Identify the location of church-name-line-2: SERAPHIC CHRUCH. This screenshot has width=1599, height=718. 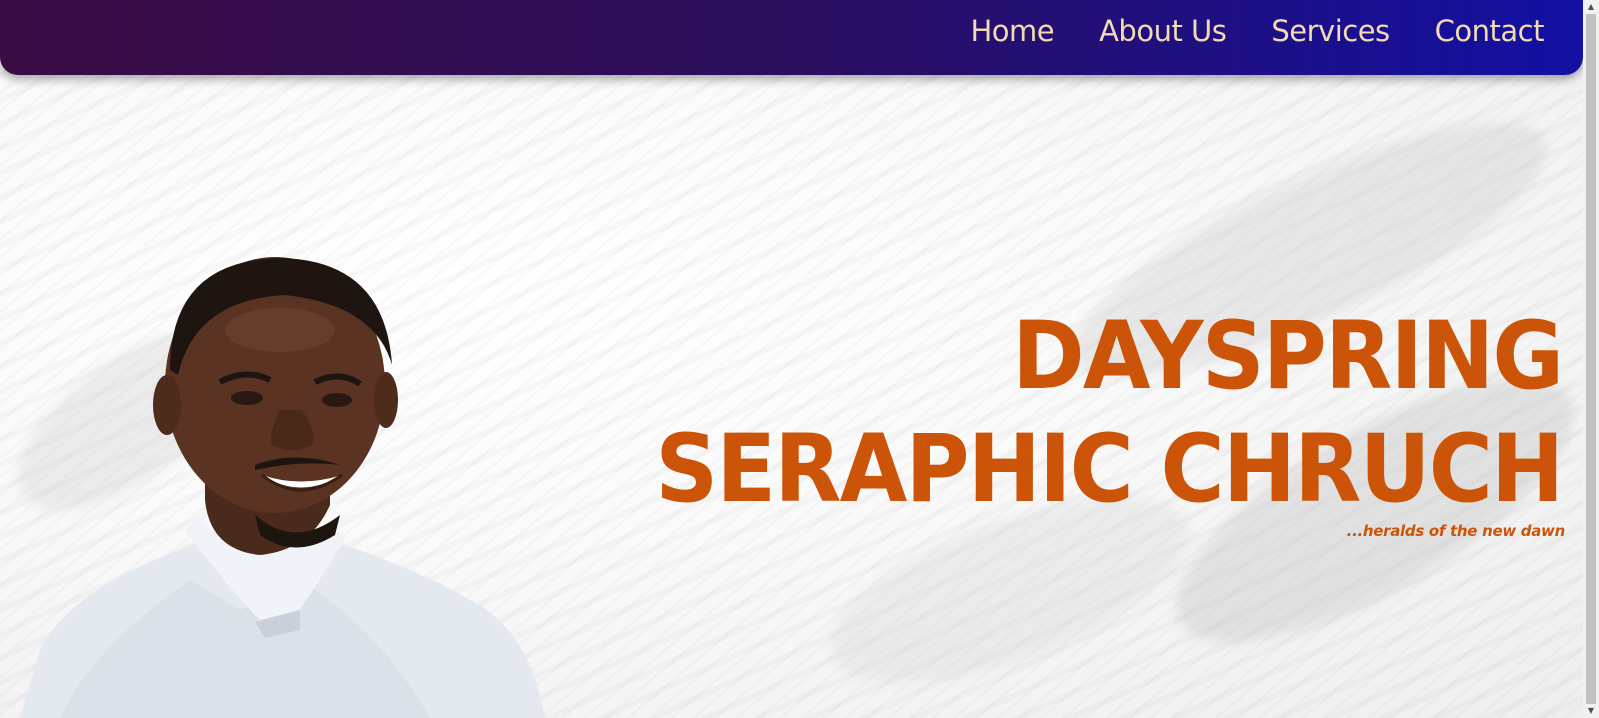
(1109, 469).